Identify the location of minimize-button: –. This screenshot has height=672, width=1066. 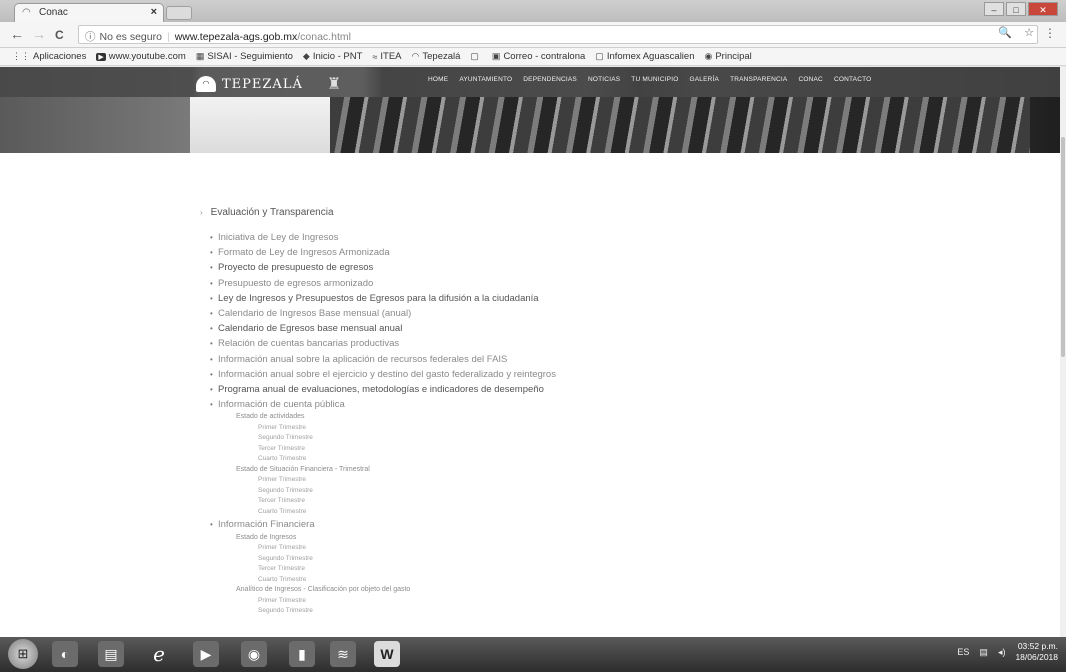
(994, 9).